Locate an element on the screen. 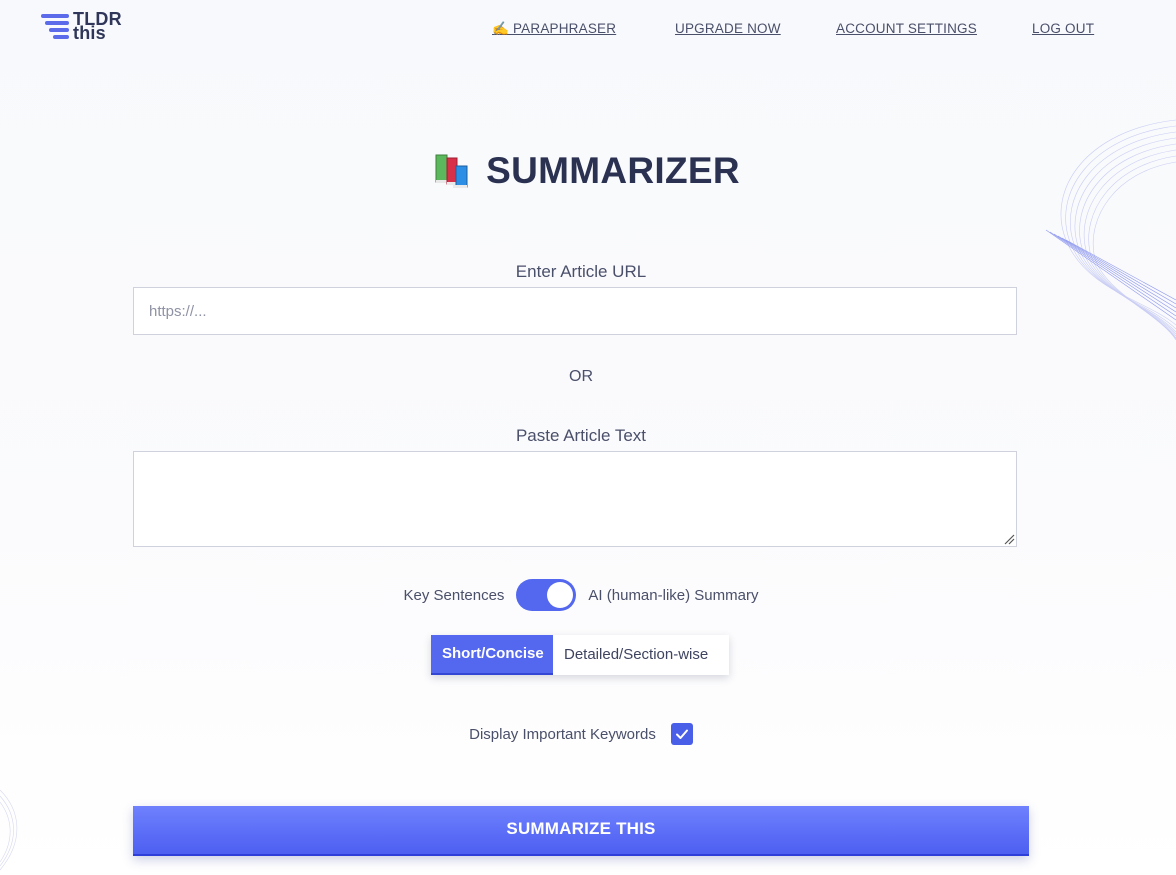  article-url-input is located at coordinates (575, 311).